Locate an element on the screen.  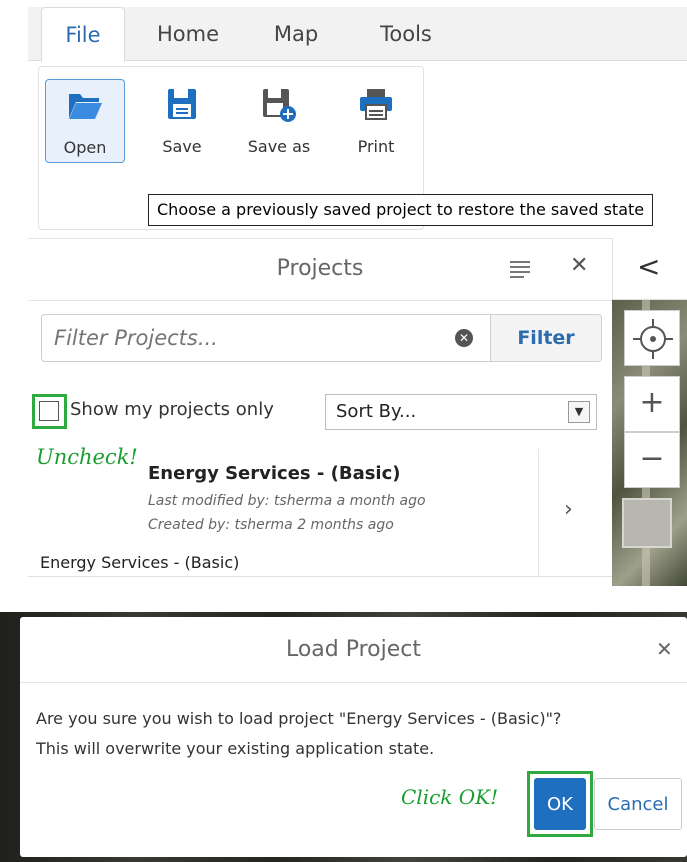
save-as-icon is located at coordinates (279, 105).